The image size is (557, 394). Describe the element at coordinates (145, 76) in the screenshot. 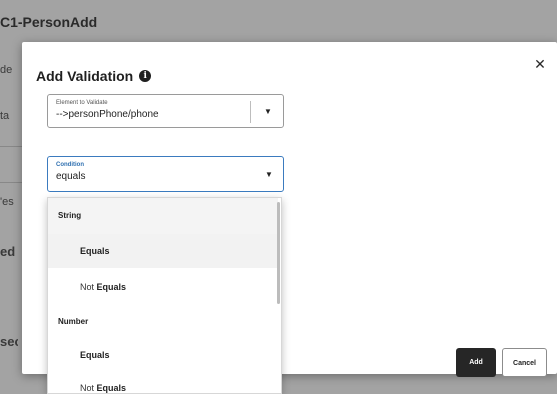

I see `info-icon: i` at that location.